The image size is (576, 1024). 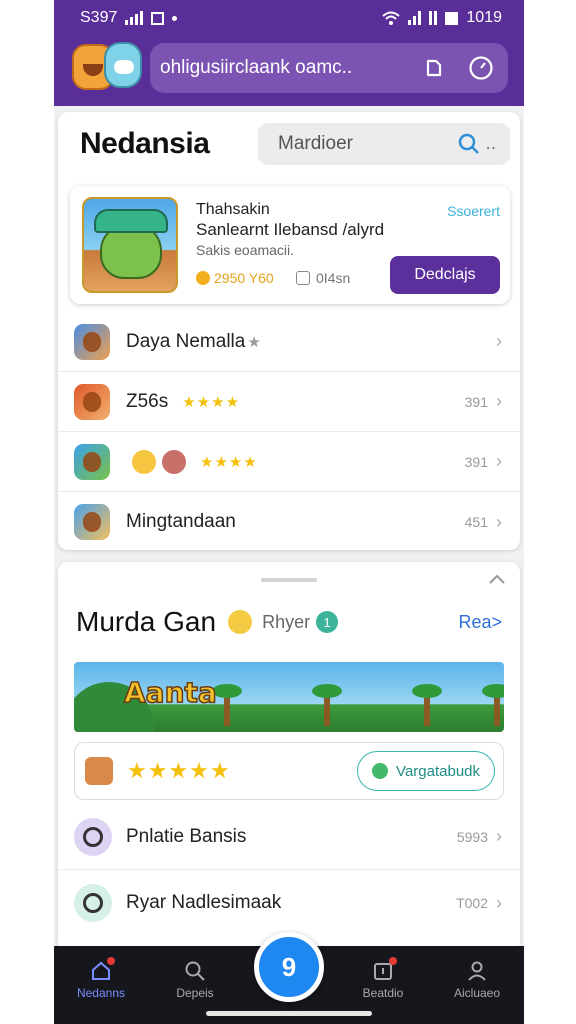 I want to click on header-bar: ohligusiirclaank oamc.., so click(x=289, y=68).